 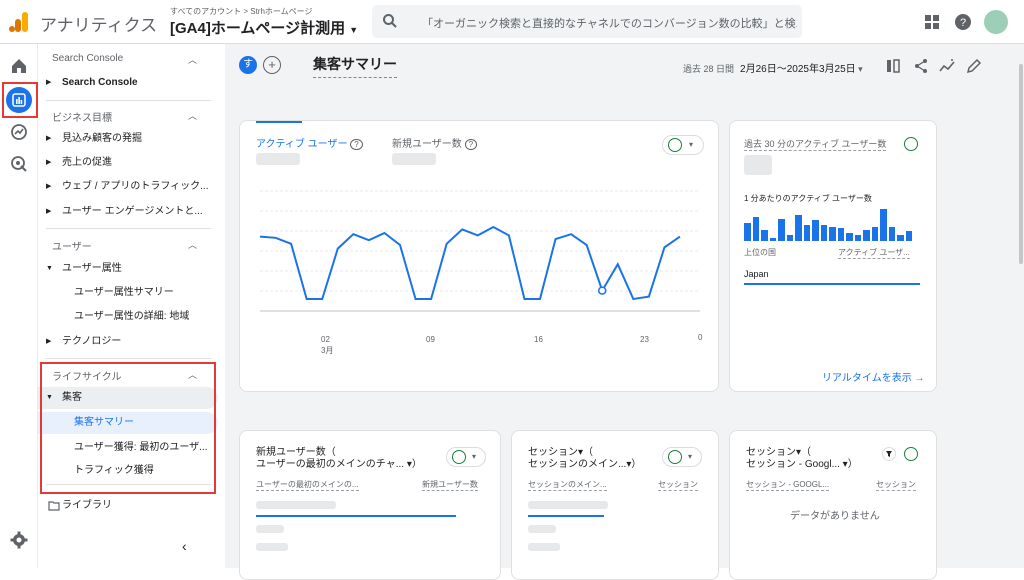 I want to click on x-tick-label: 09, so click(x=430, y=339).